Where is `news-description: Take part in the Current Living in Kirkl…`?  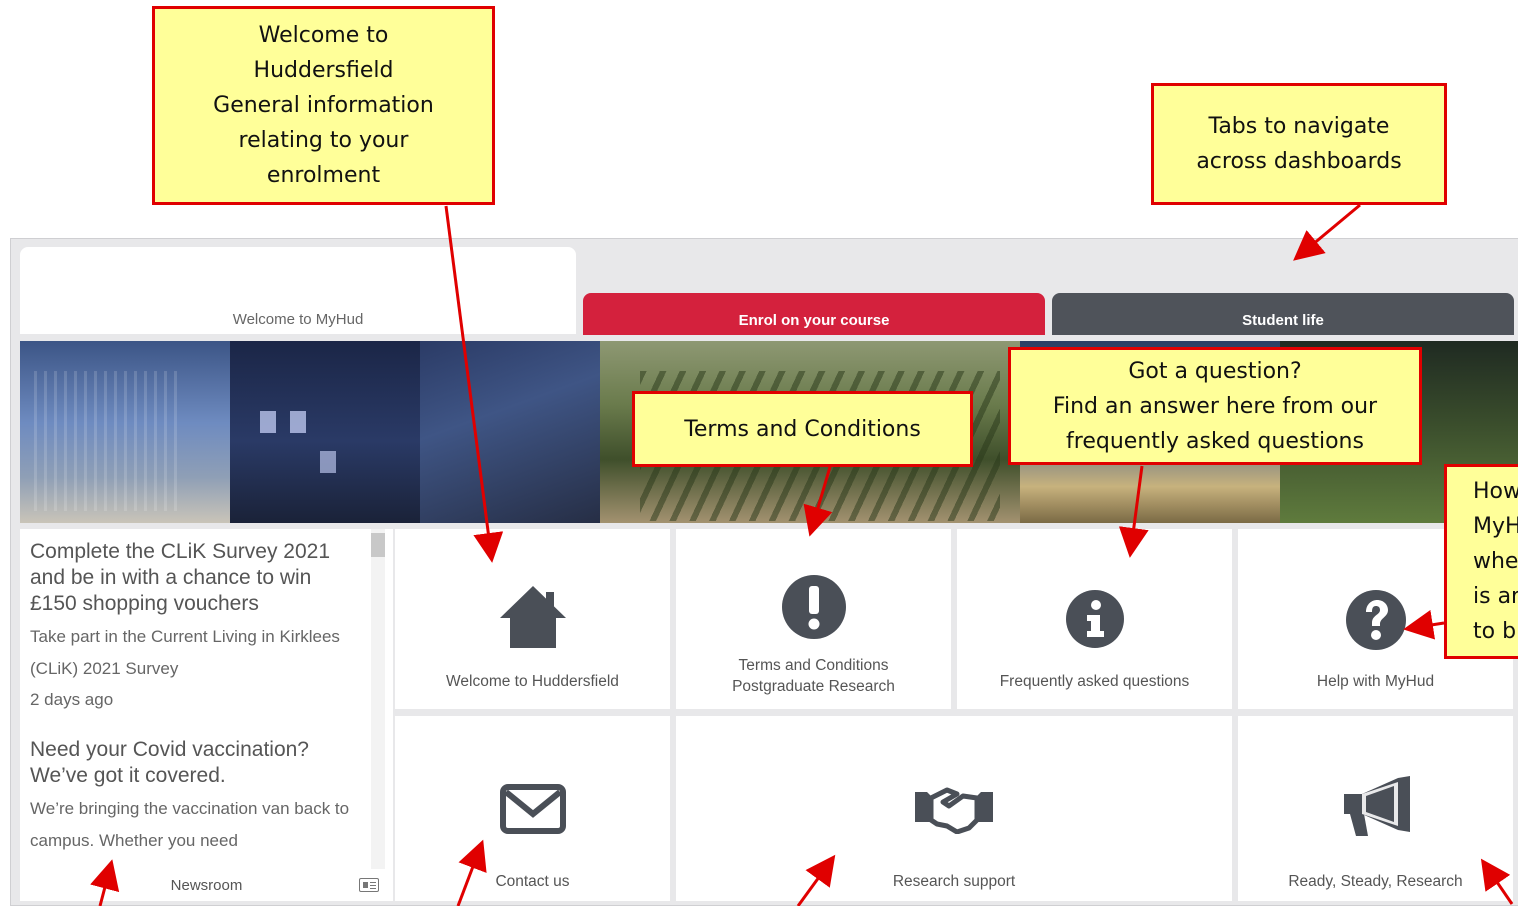
news-description: Take part in the Current Living in Kirkl… is located at coordinates (185, 652).